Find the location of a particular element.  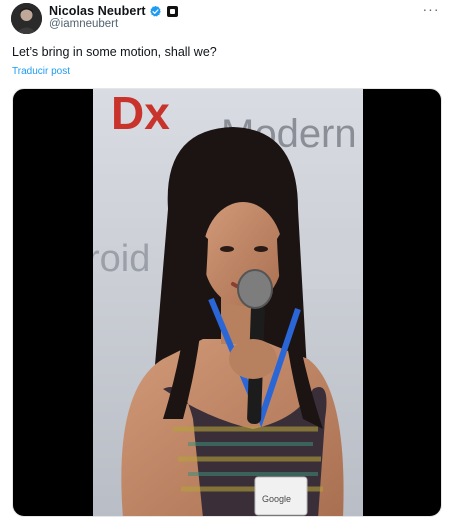

affiliation-badge-icon is located at coordinates (172, 11).